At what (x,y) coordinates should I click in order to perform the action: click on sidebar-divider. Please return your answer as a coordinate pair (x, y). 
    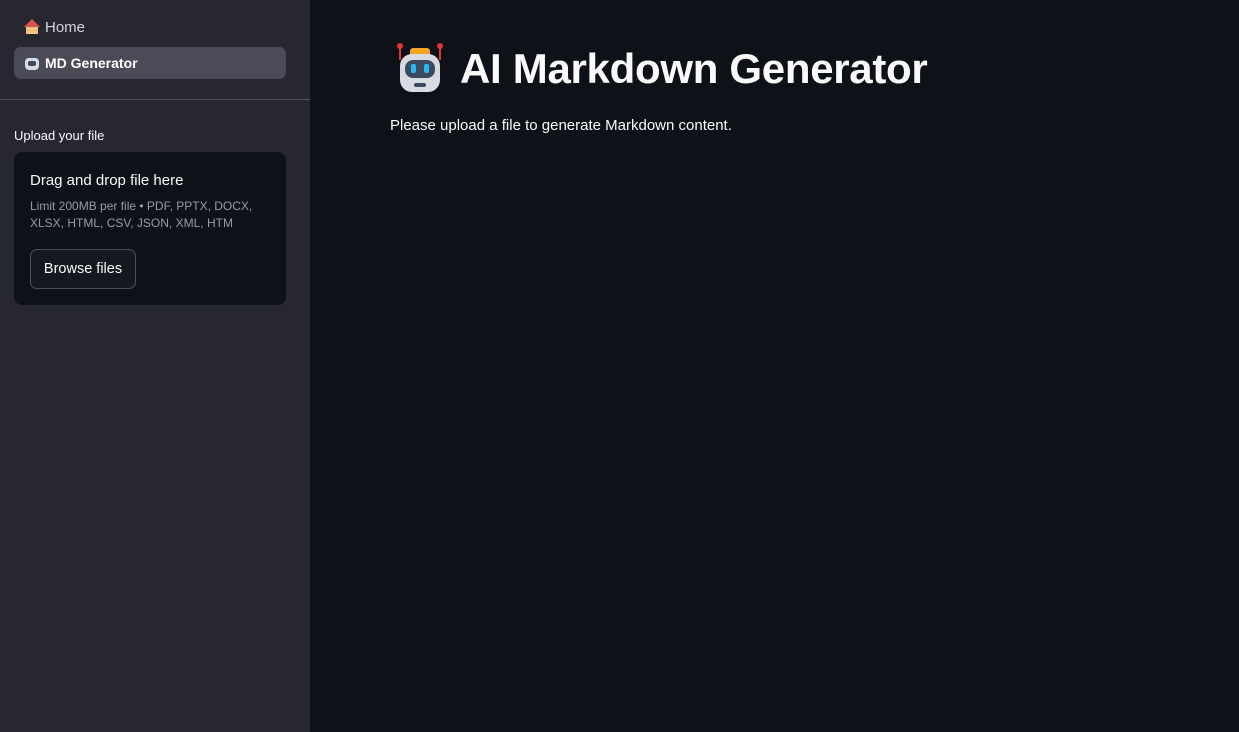
    Looking at the image, I should click on (155, 99).